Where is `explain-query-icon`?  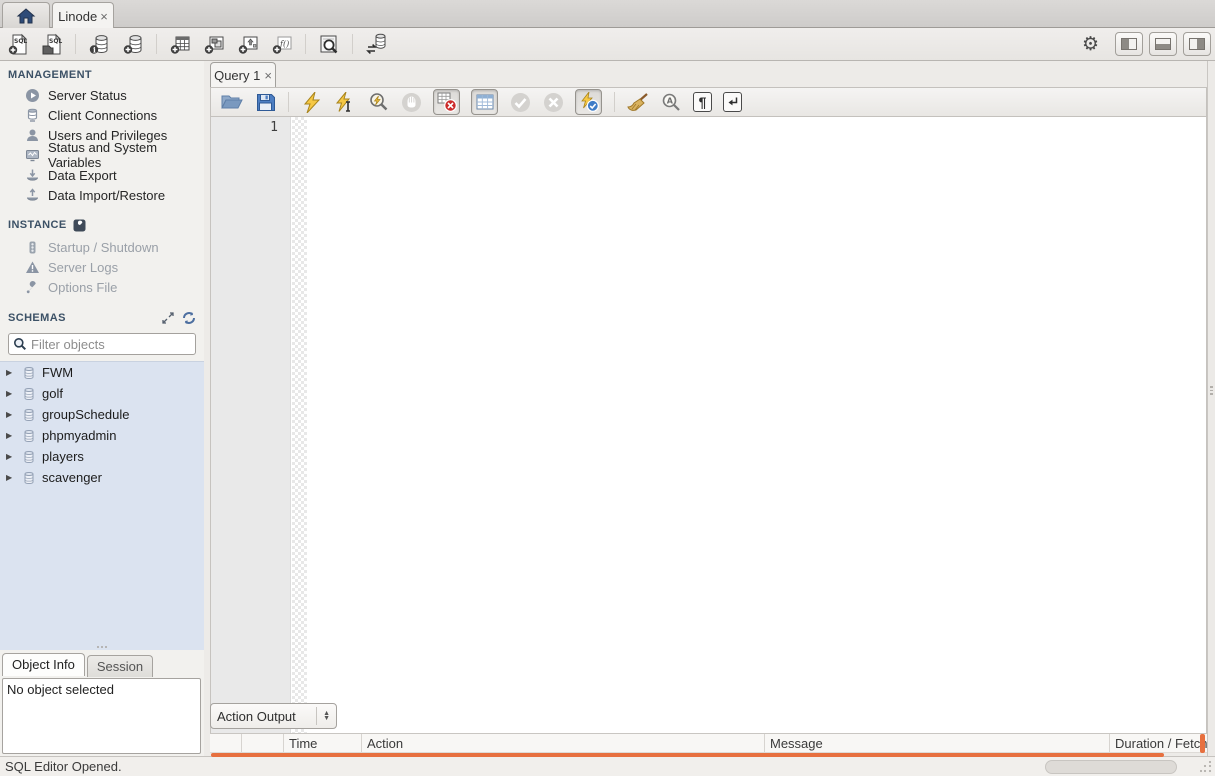 explain-query-icon is located at coordinates (378, 102).